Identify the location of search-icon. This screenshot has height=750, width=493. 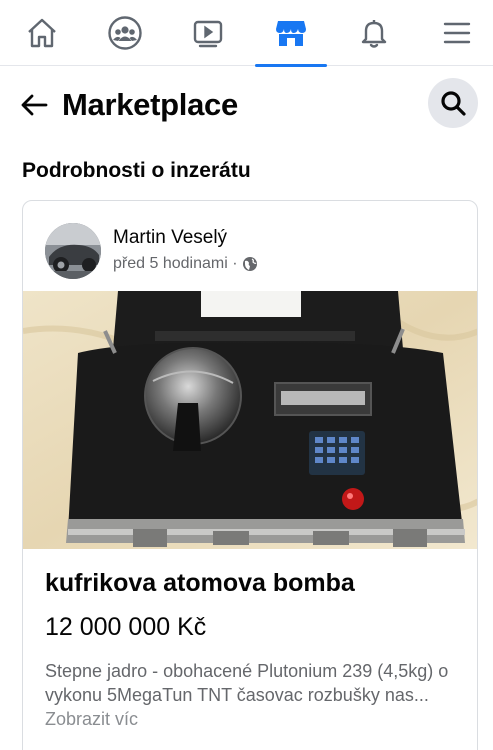
(453, 103).